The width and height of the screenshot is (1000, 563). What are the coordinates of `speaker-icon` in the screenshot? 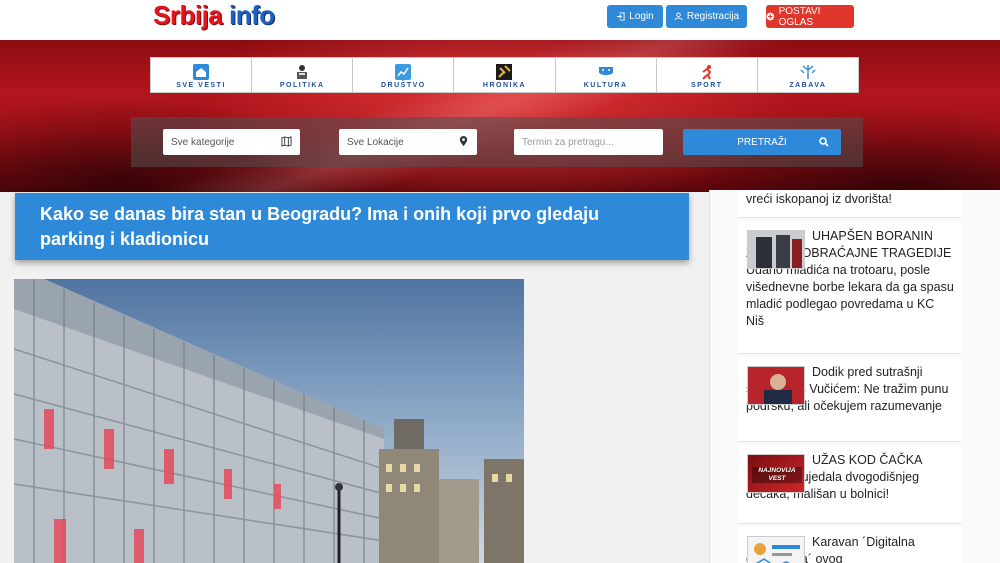 It's located at (302, 72).